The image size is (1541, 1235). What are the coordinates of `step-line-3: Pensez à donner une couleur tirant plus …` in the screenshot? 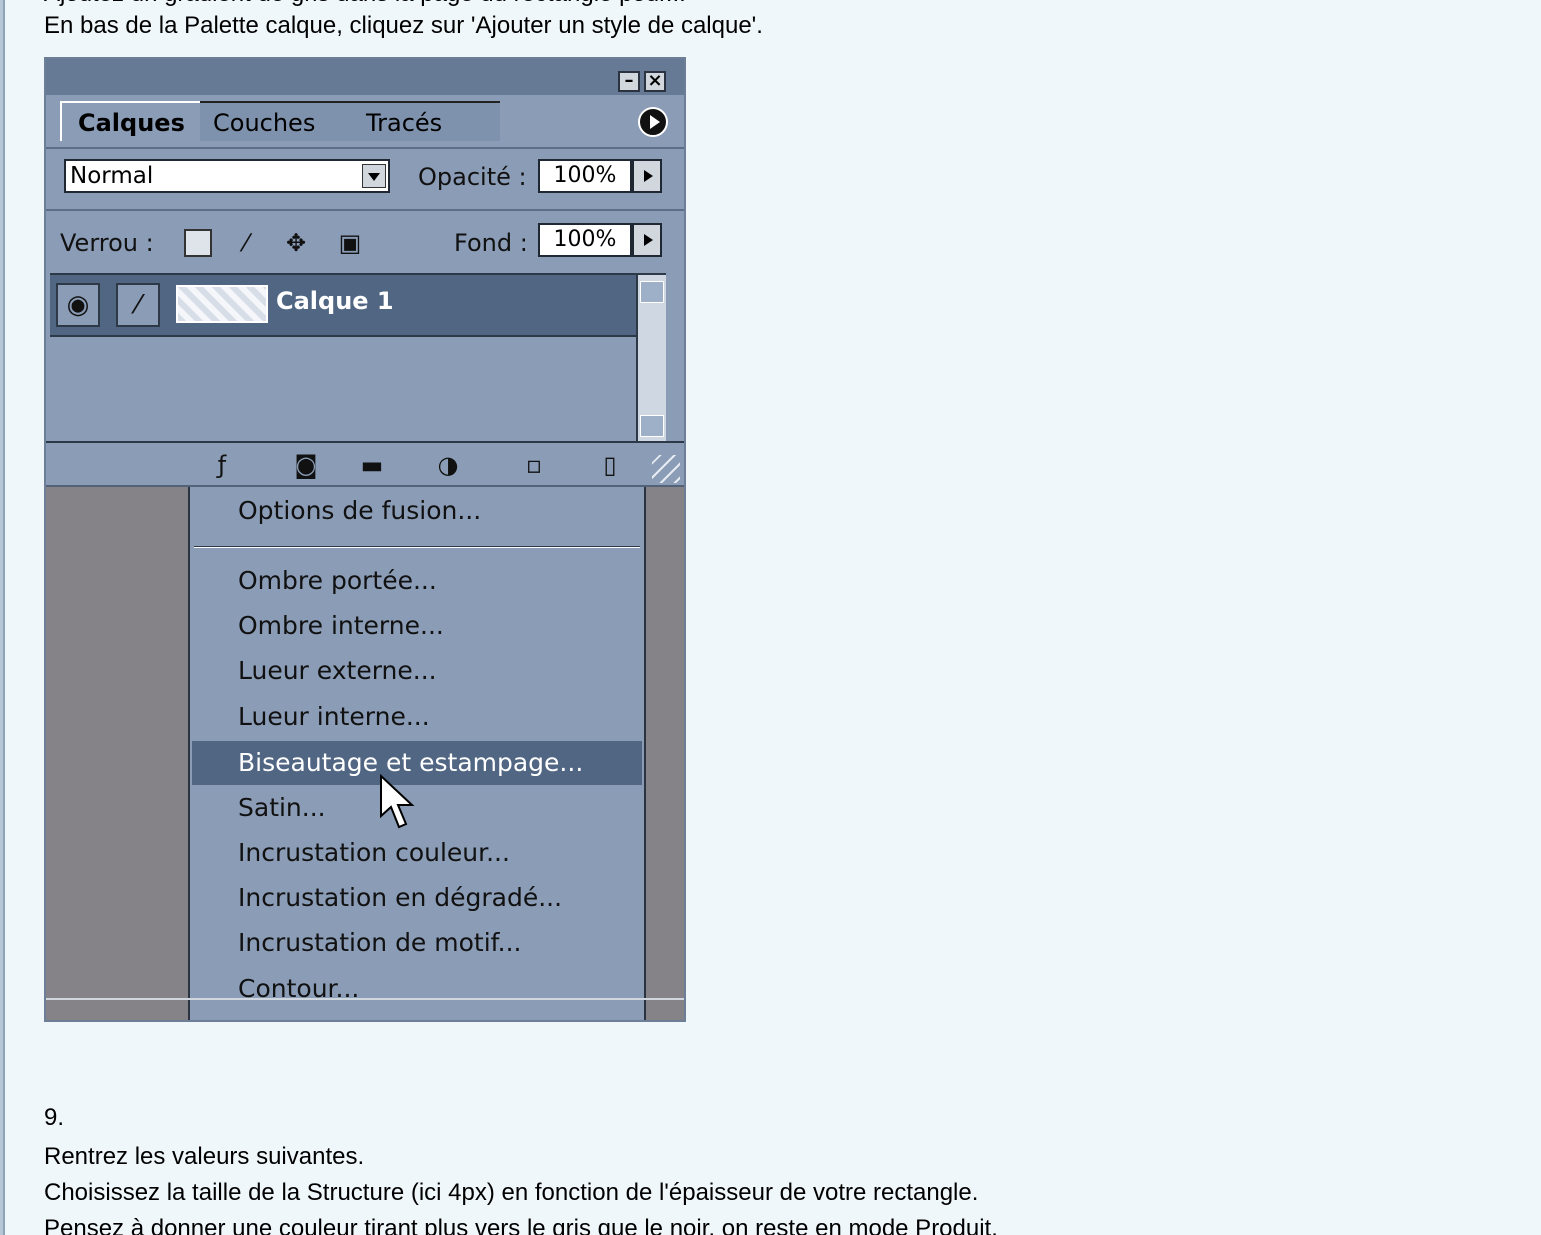 It's located at (521, 1225).